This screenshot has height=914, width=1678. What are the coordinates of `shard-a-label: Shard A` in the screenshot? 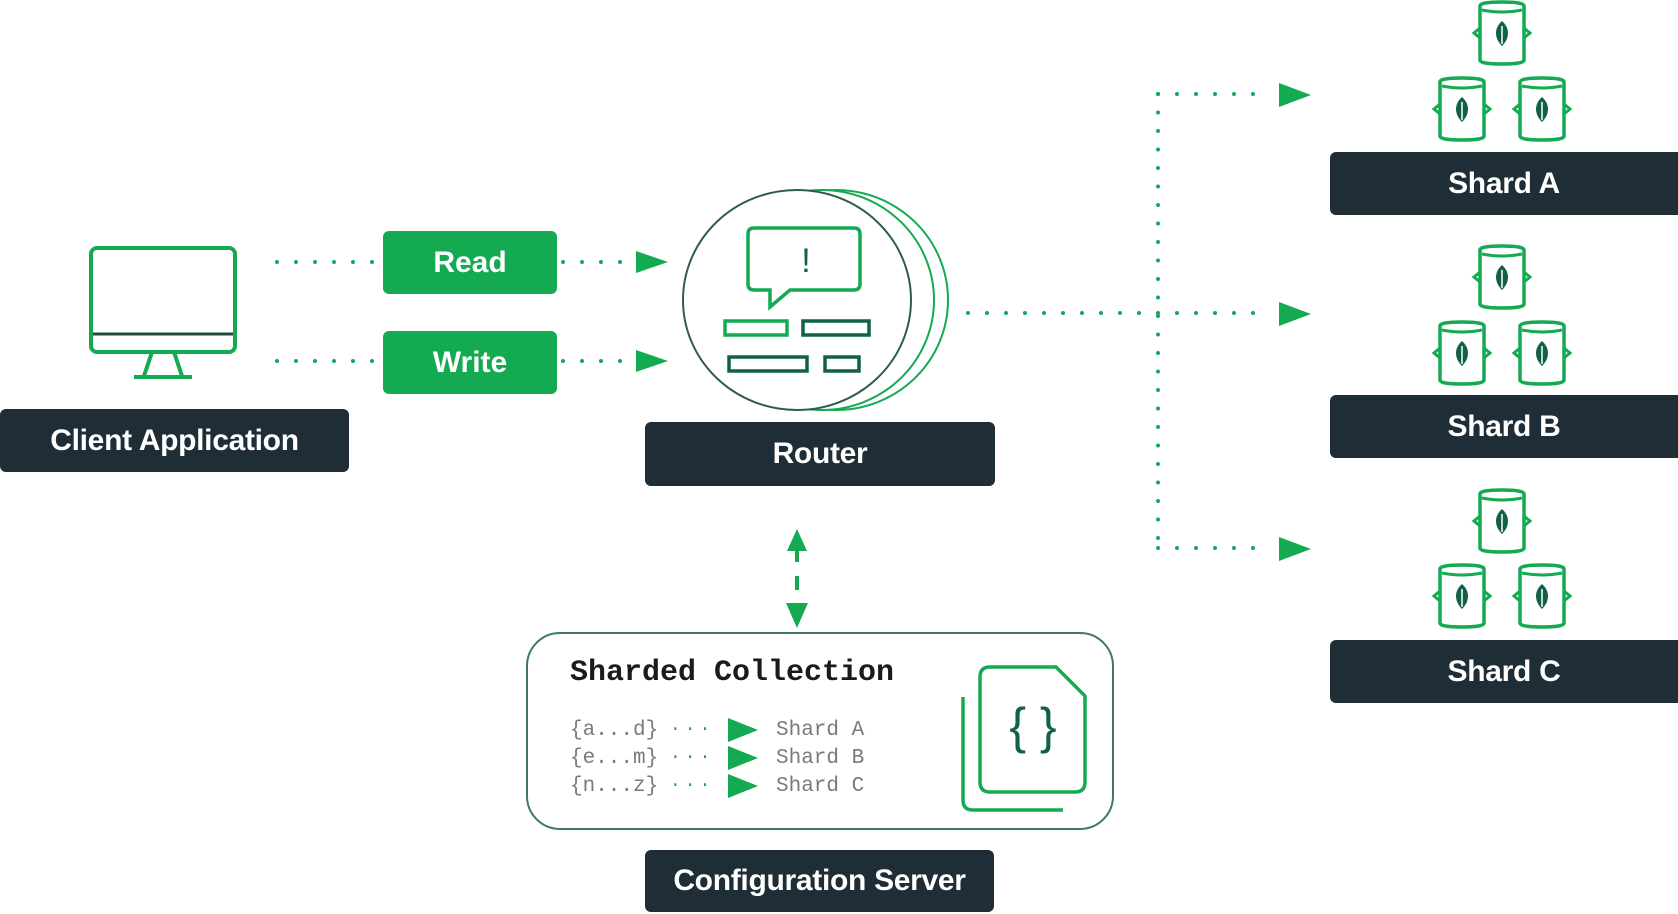 It's located at (1504, 183).